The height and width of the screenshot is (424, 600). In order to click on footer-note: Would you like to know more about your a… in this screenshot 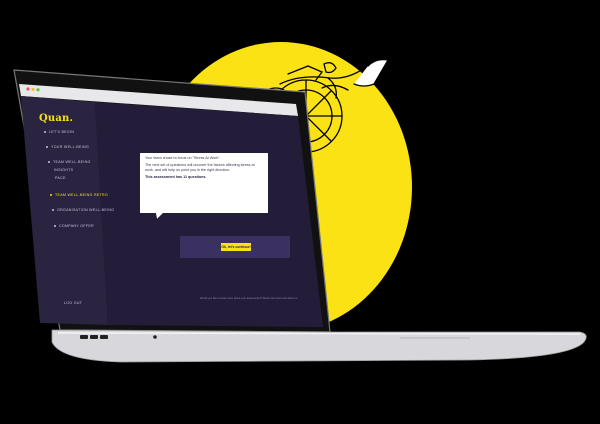, I will do `click(249, 298)`.